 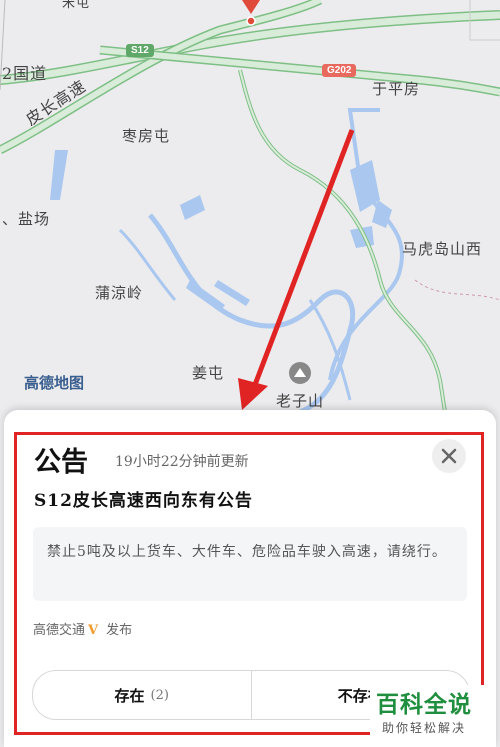 What do you see at coordinates (208, 373) in the screenshot?
I see `place-label: 姜屯` at bounding box center [208, 373].